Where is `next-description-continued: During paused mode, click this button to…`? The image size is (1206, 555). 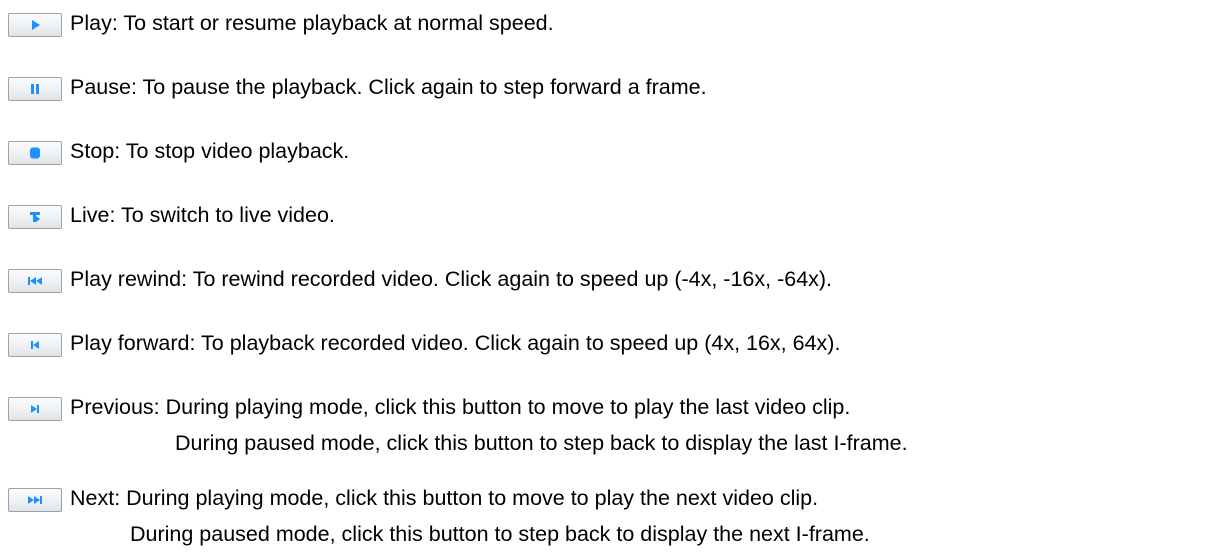 next-description-continued: During paused mode, click this button to… is located at coordinates (500, 534).